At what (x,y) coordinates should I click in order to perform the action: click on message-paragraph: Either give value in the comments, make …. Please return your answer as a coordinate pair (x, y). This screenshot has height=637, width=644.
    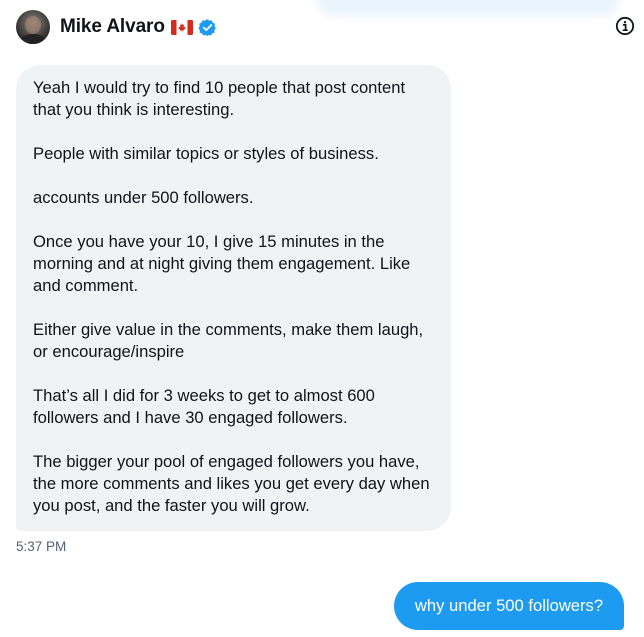
    Looking at the image, I should click on (228, 340).